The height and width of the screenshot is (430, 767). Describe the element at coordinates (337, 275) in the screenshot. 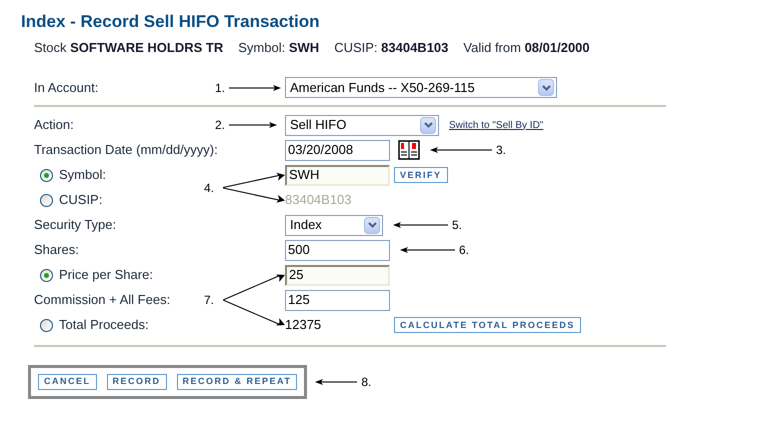

I see `input-field: 25` at that location.